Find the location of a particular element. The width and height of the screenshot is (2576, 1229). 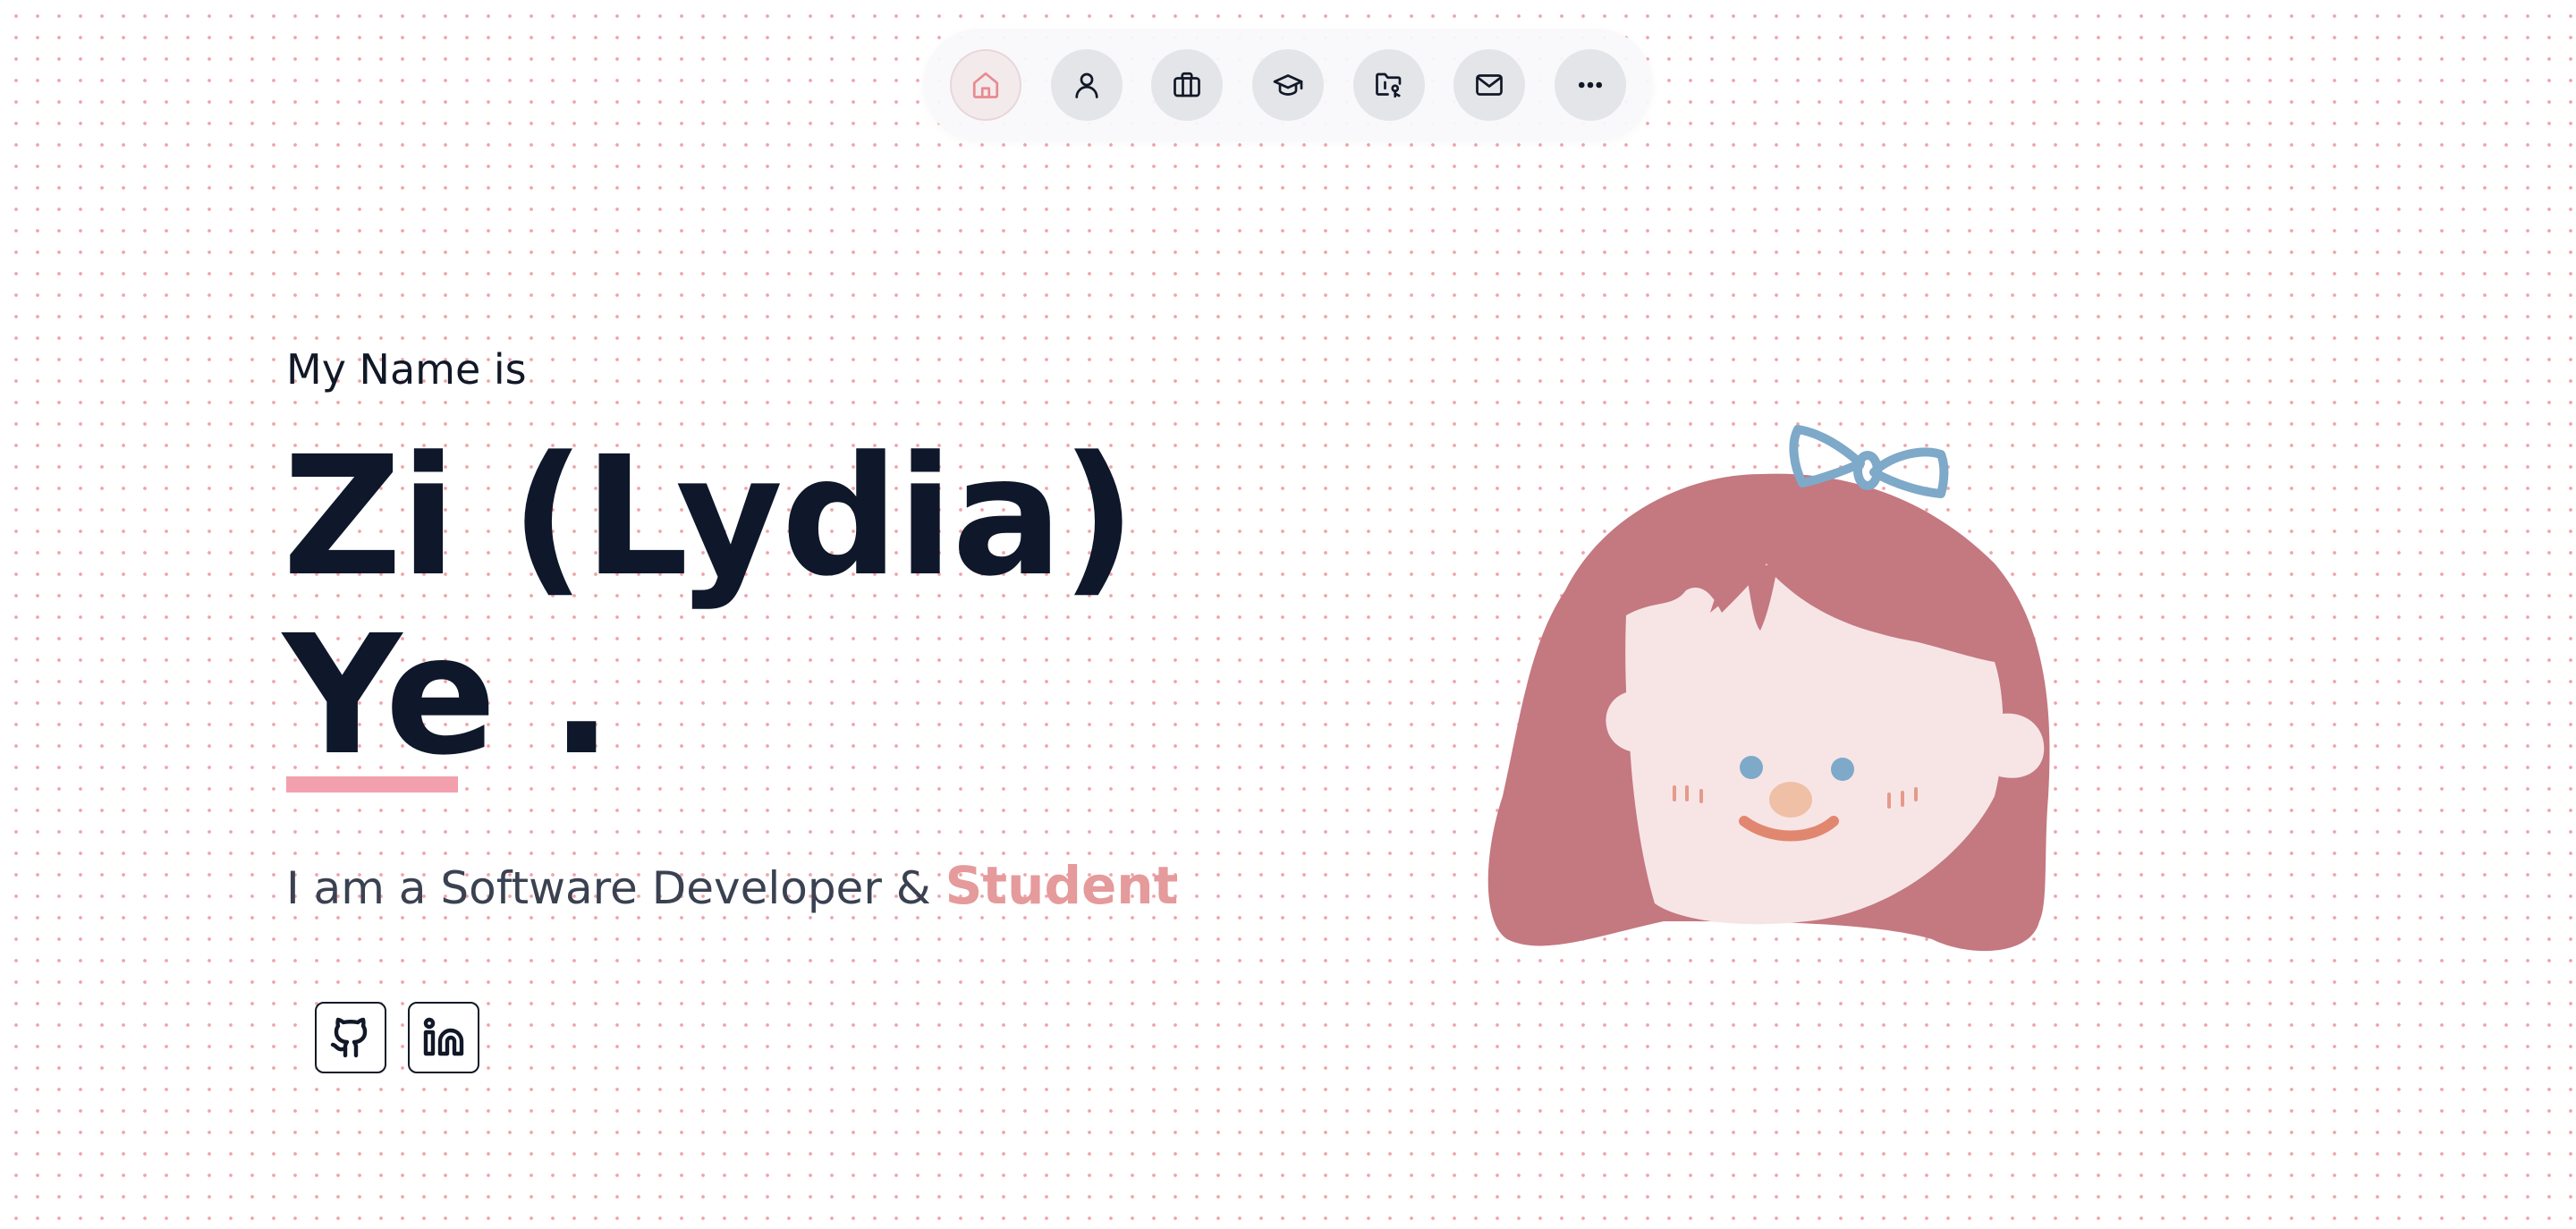

top-navigation is located at coordinates (1288, 85).